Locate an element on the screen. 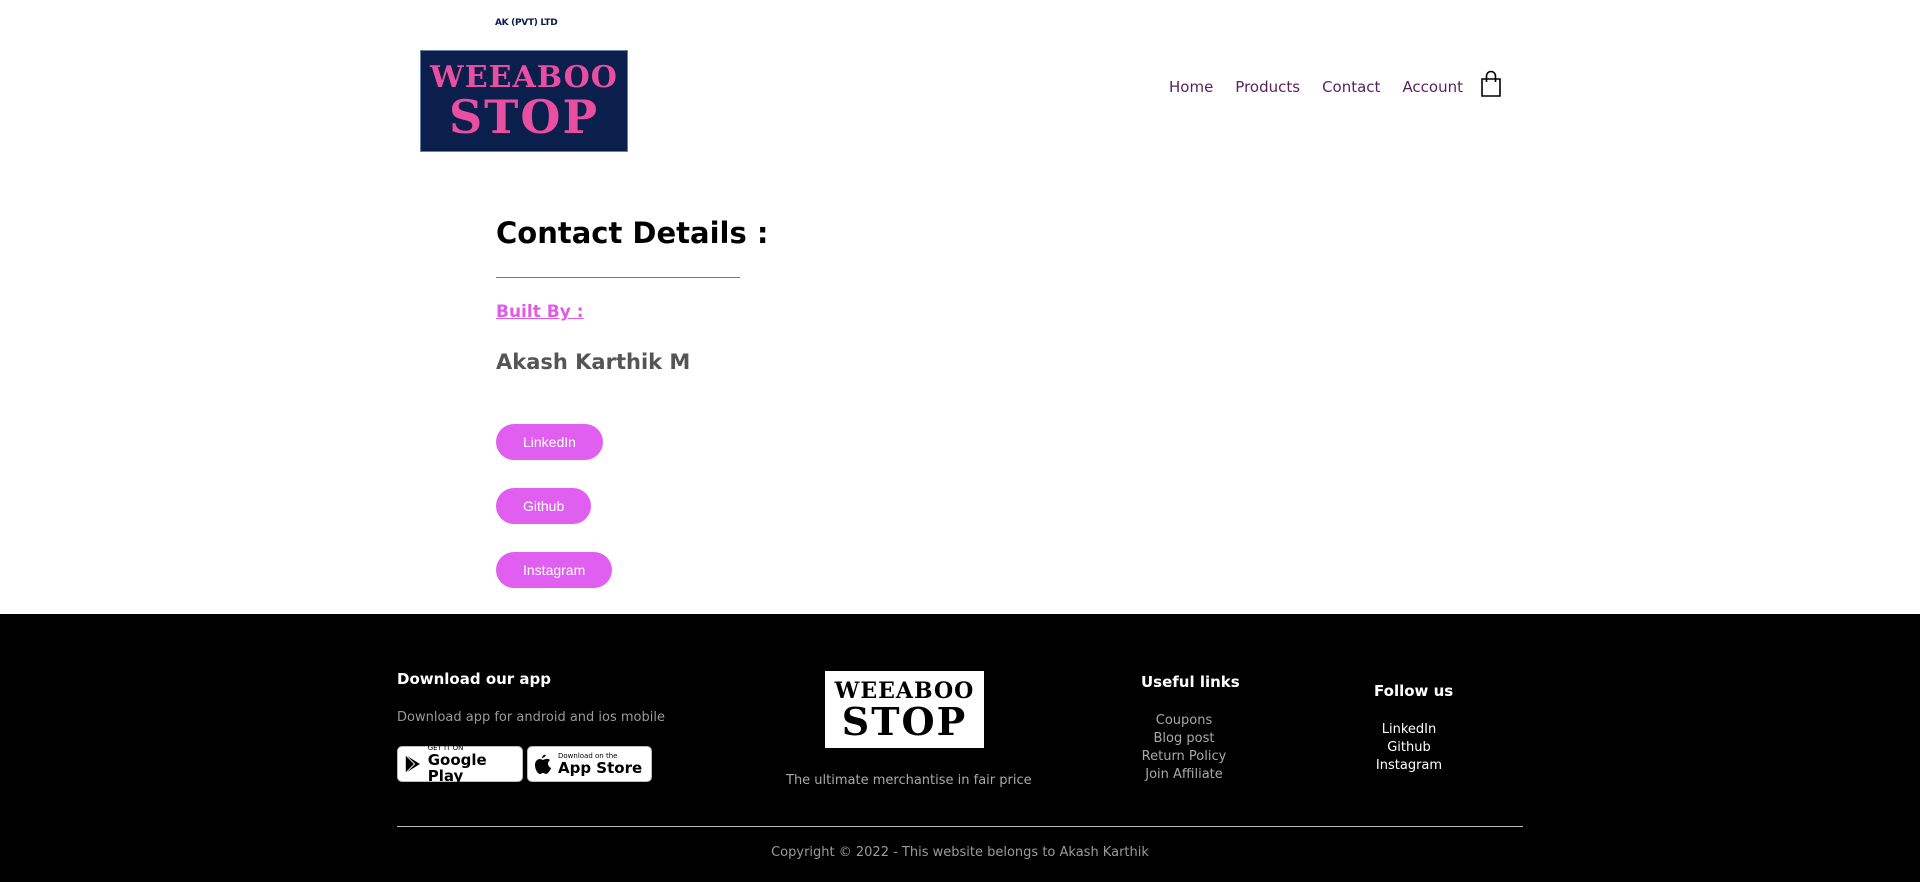 The height and width of the screenshot is (882, 1920). nav-home-link: Home is located at coordinates (1191, 87).